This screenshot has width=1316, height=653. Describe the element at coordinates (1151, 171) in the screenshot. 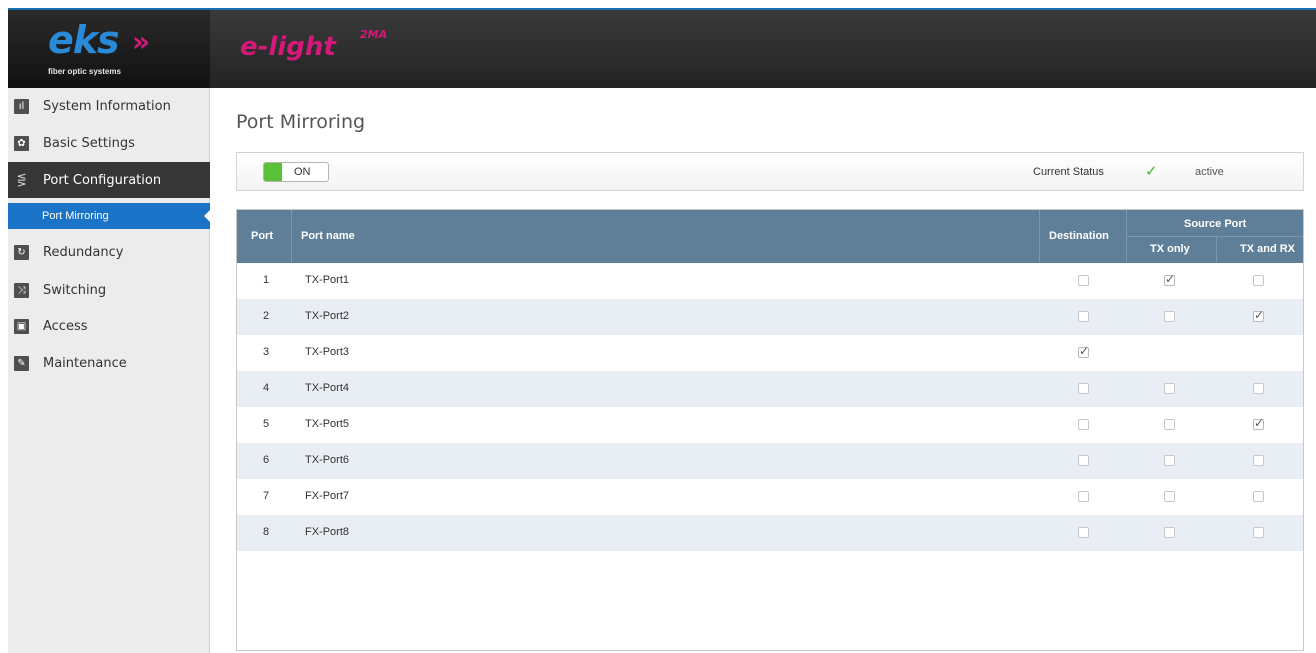

I see `check-icon: ✓` at that location.